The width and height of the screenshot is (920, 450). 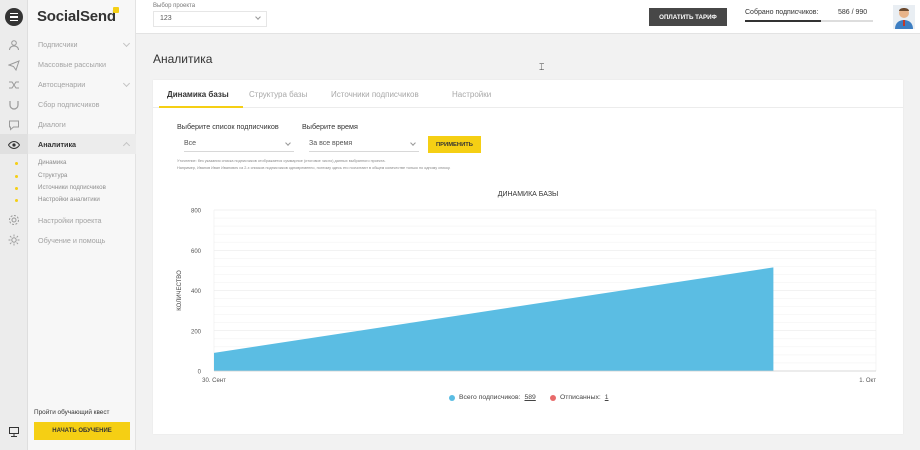 What do you see at coordinates (69, 199) in the screenshot?
I see `sub-item-analytics-settings: Настройки аналитики` at bounding box center [69, 199].